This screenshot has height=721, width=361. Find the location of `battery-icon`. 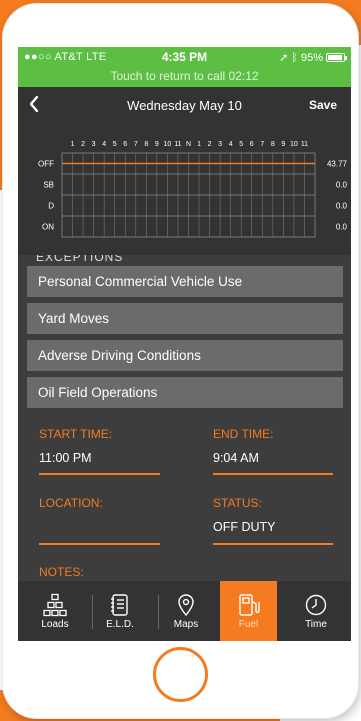

battery-icon is located at coordinates (336, 57).